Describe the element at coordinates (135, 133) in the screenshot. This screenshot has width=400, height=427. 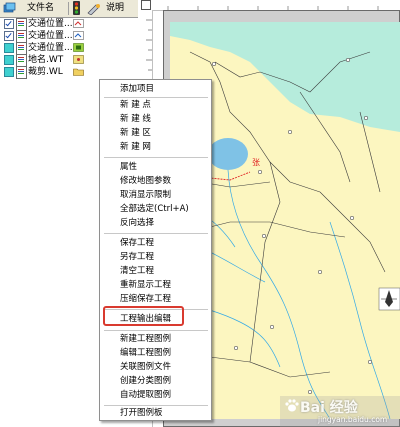
I see `menu-item-new-region: 新 建 区` at that location.